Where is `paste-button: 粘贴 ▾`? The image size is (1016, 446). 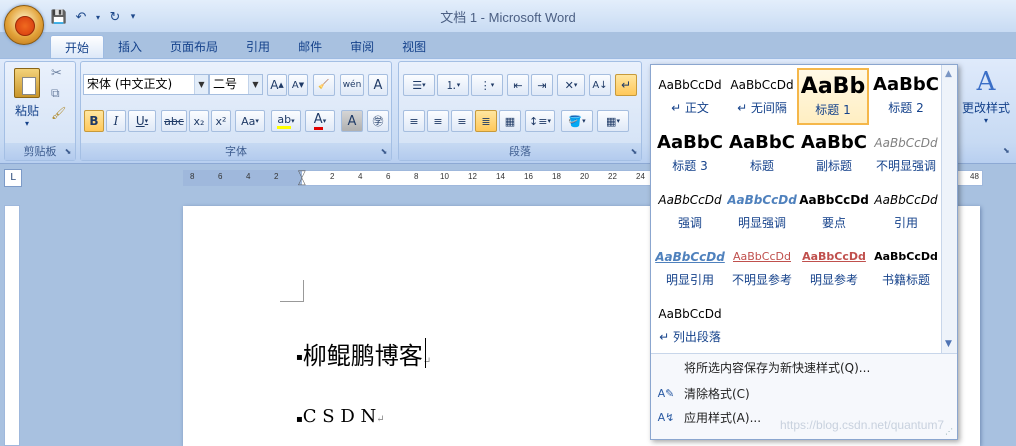 paste-button: 粘贴 ▾ is located at coordinates (27, 97).